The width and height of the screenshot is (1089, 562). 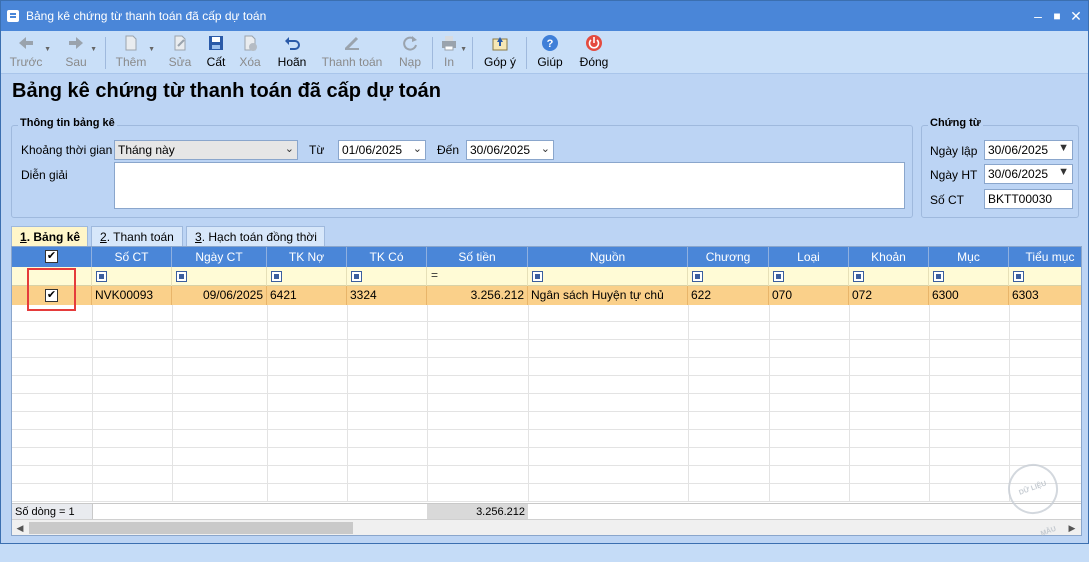 I want to click on filter-ngay-ct, so click(x=219, y=276).